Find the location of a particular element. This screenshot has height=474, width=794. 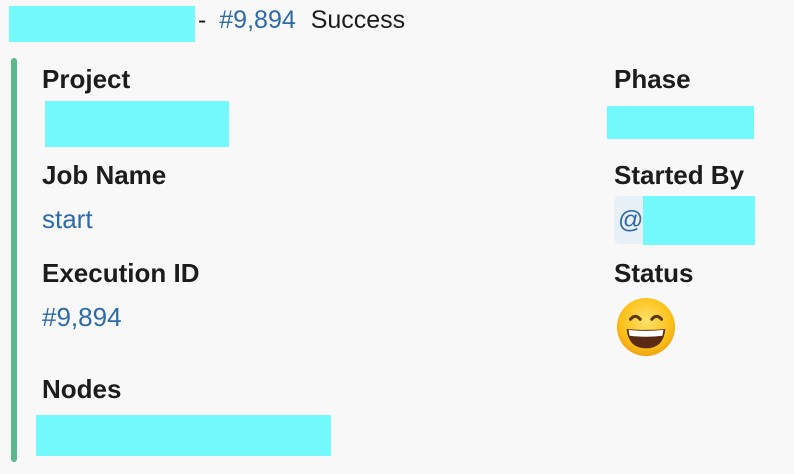

field-title-status: Status is located at coordinates (654, 273).